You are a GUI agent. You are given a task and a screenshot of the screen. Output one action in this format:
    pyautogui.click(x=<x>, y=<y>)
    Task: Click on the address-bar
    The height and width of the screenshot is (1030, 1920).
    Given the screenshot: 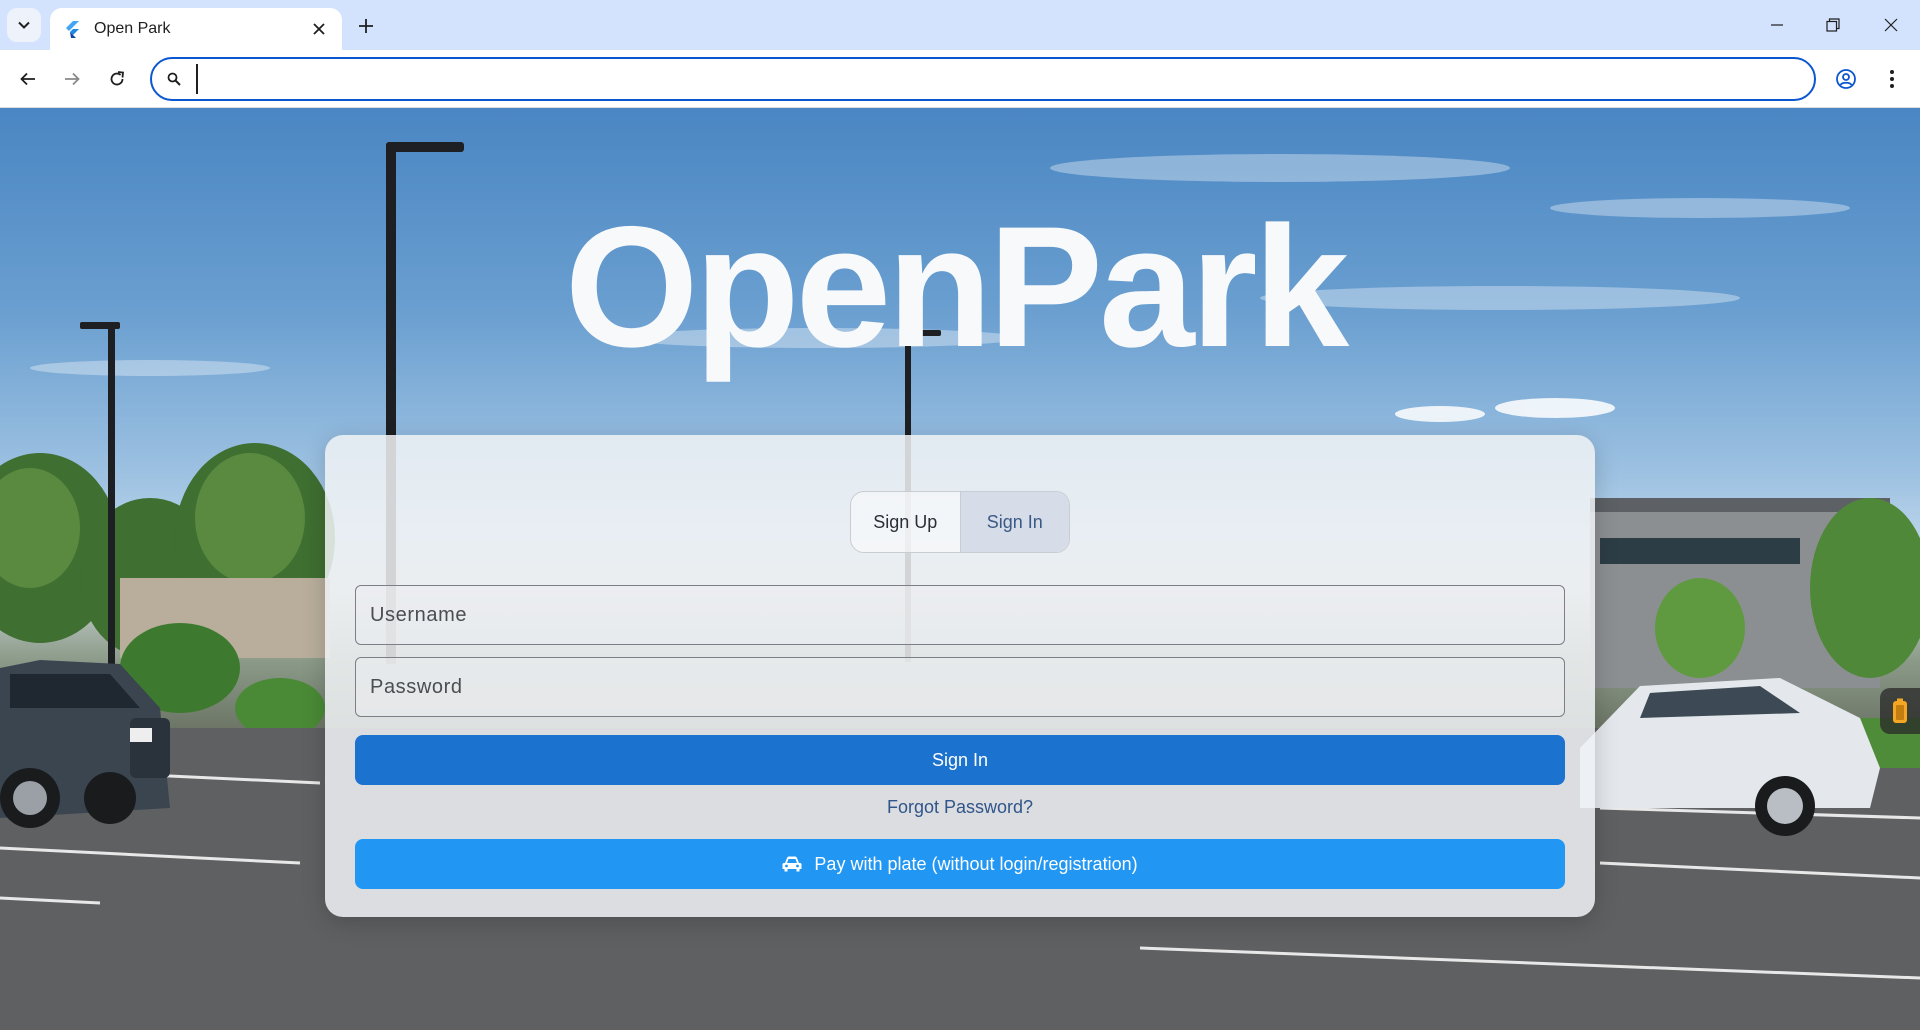 What is the action you would take?
    pyautogui.click(x=983, y=79)
    